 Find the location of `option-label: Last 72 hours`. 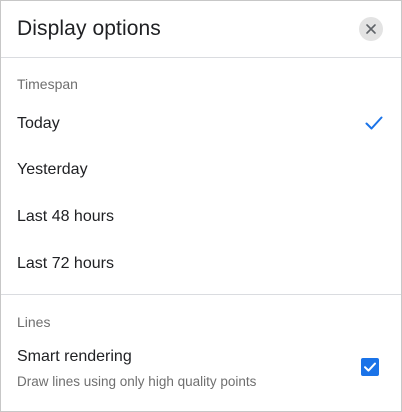

option-label: Last 72 hours is located at coordinates (65, 263).